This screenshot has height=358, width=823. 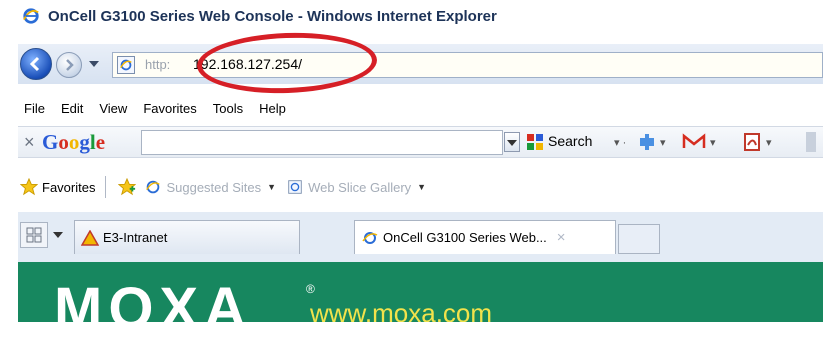 What do you see at coordinates (322, 142) in the screenshot?
I see `google-search-input` at bounding box center [322, 142].